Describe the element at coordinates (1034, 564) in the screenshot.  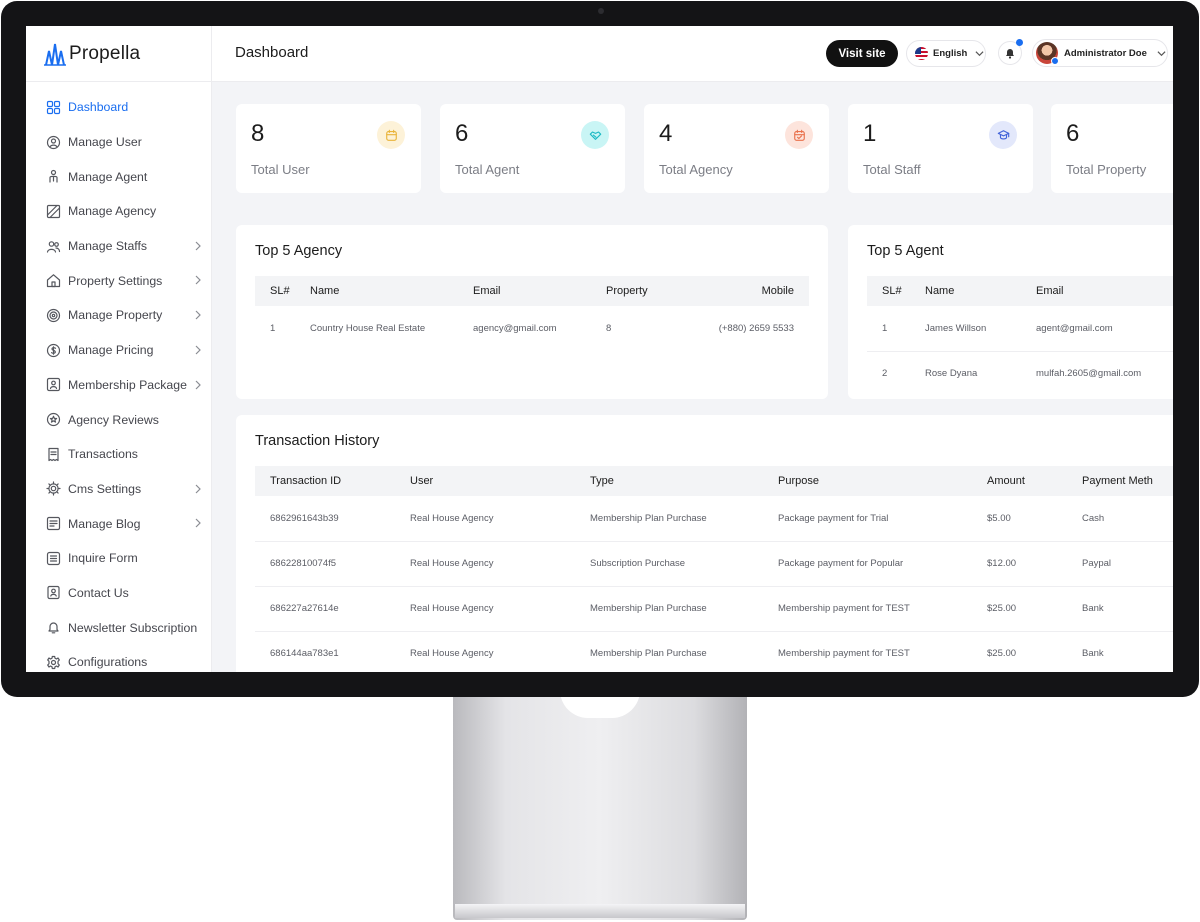
I see `table-cell: $12.00` at that location.